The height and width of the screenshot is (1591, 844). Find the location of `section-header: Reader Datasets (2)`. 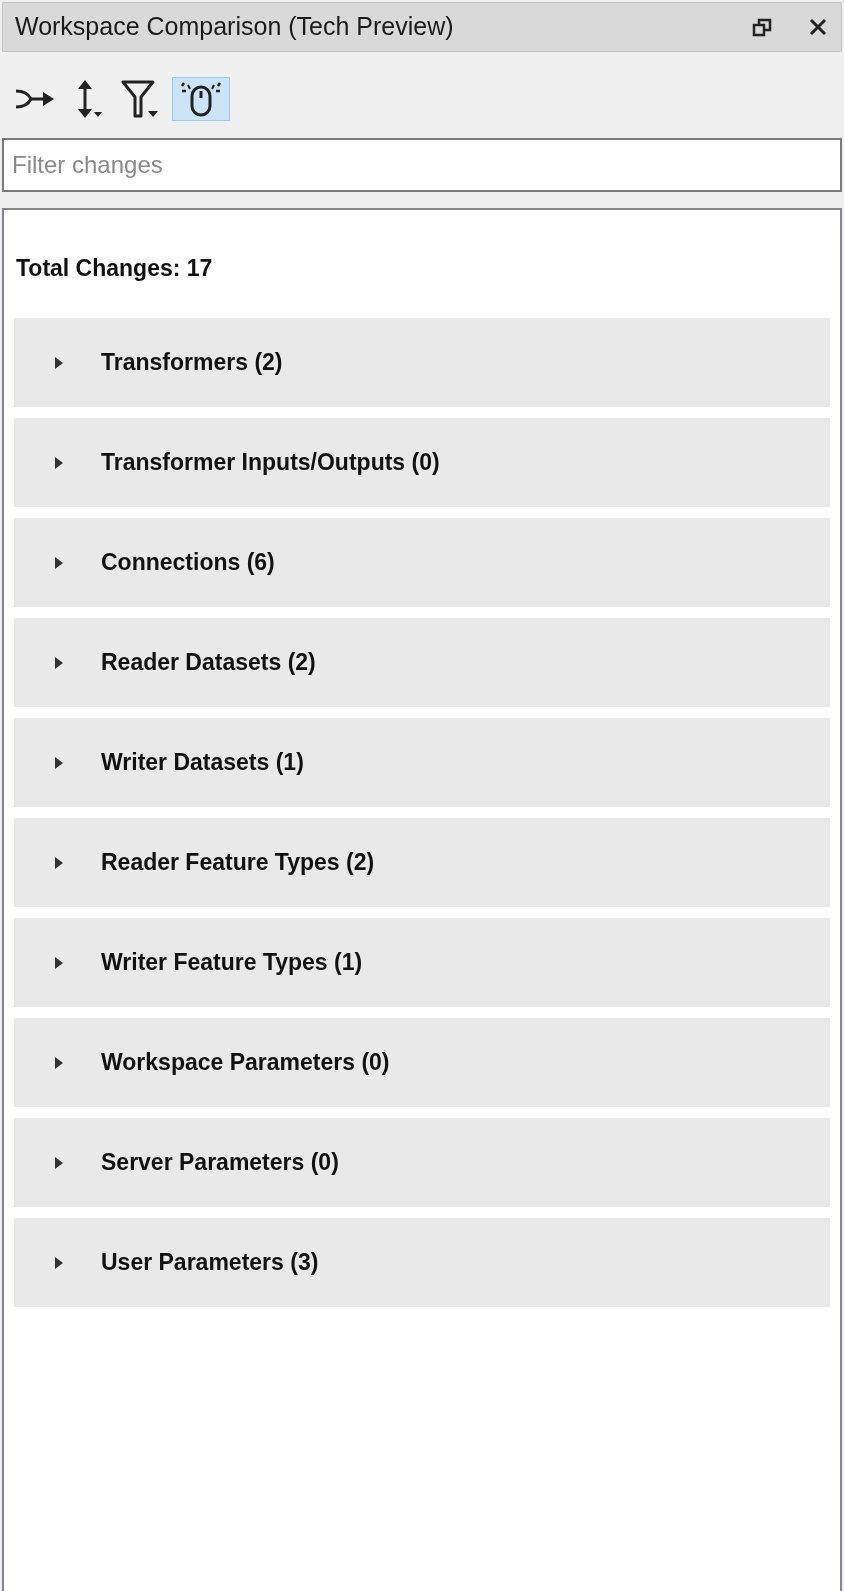

section-header: Reader Datasets (2) is located at coordinates (422, 662).